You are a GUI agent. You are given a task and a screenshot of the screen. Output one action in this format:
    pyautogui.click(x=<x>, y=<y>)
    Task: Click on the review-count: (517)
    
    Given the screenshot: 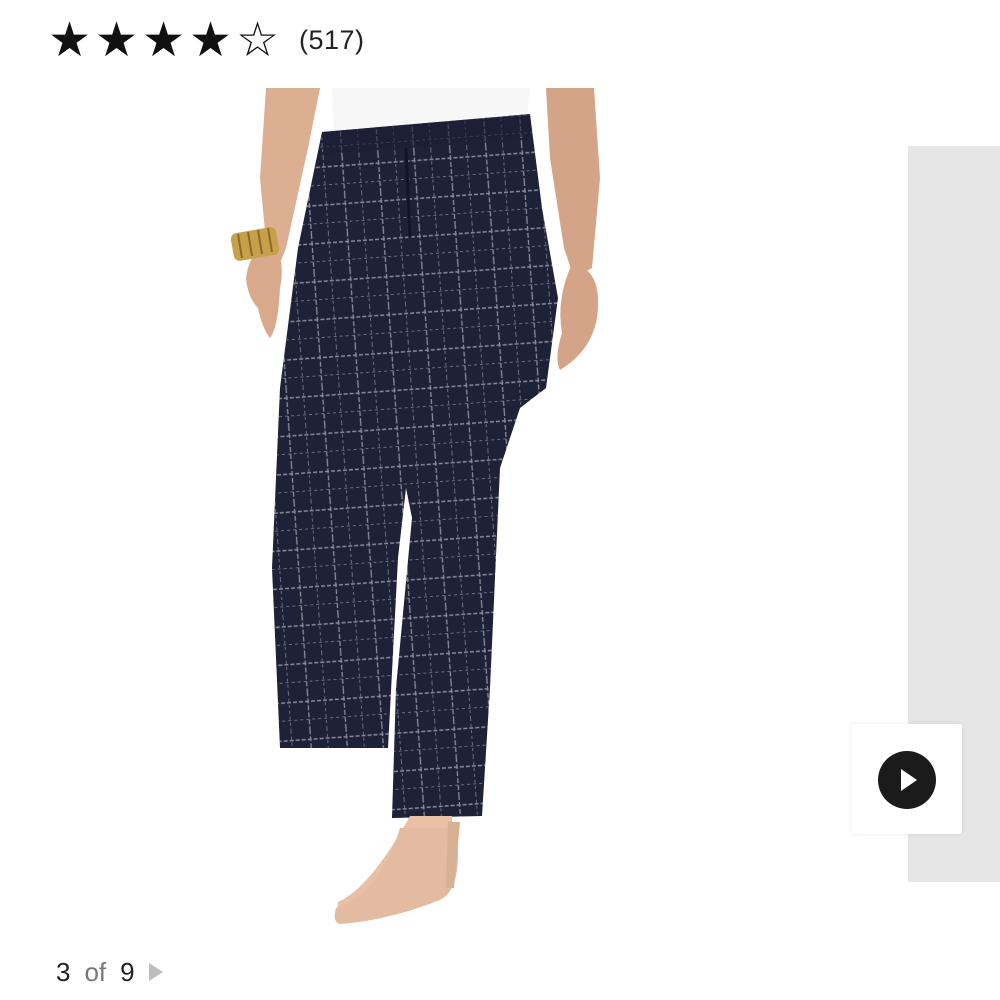 What is the action you would take?
    pyautogui.click(x=332, y=40)
    